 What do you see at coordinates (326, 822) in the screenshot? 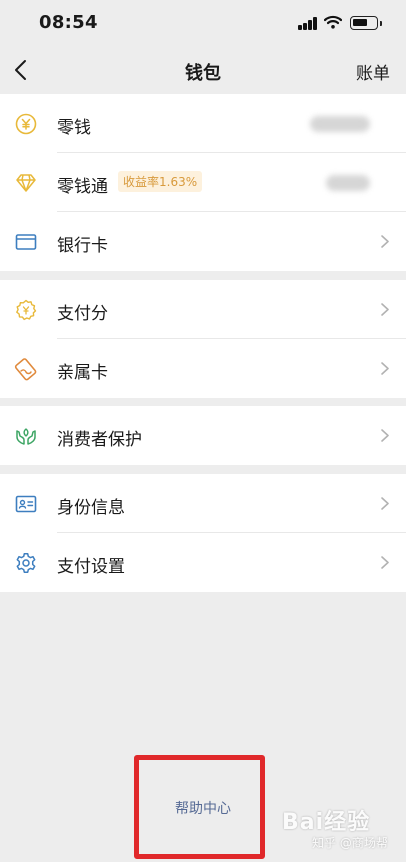
I see `baidu-watermark: Bai经验` at bounding box center [326, 822].